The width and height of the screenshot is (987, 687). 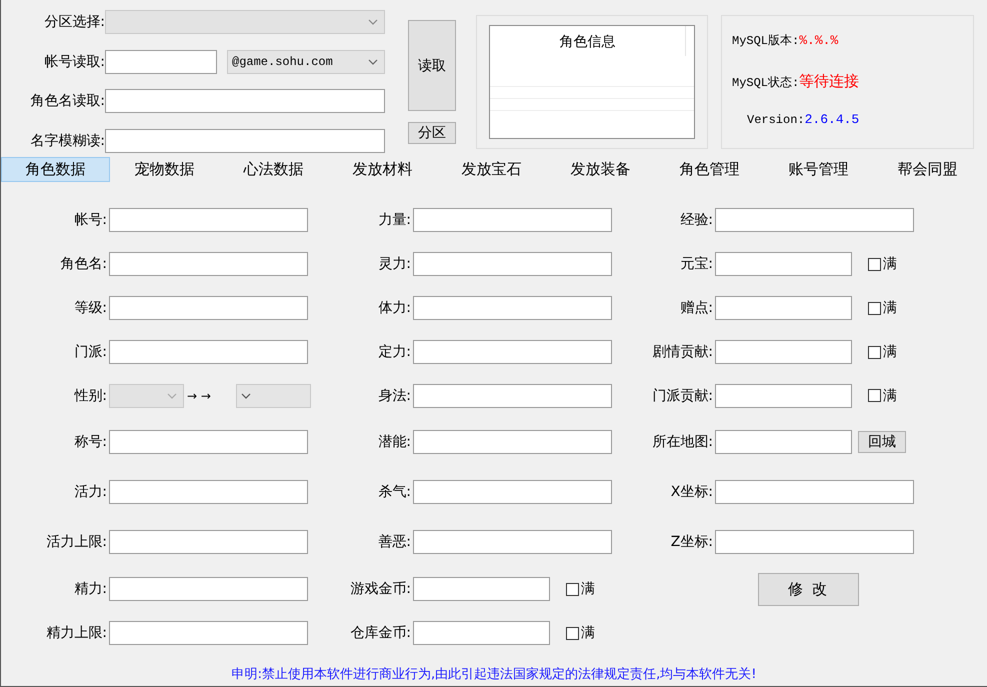 What do you see at coordinates (382, 169) in the screenshot?
I see `tab: 发放材料` at bounding box center [382, 169].